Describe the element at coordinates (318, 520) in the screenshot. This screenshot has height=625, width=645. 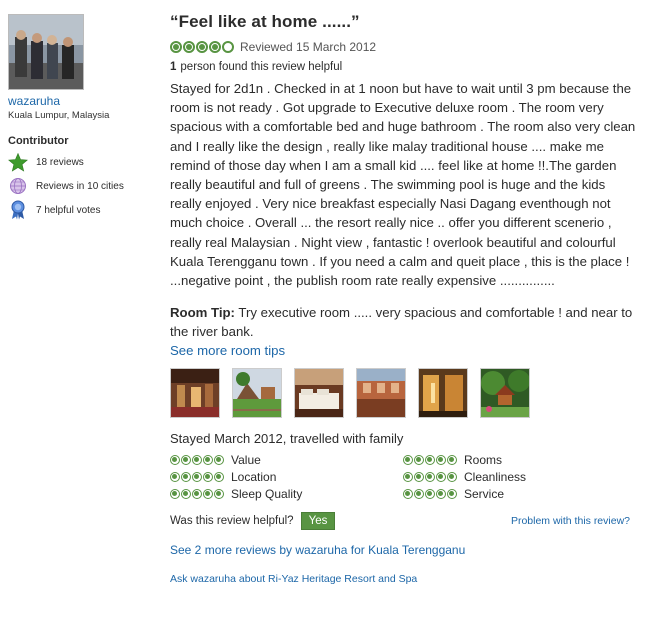
I see `yes-button: Yes` at that location.